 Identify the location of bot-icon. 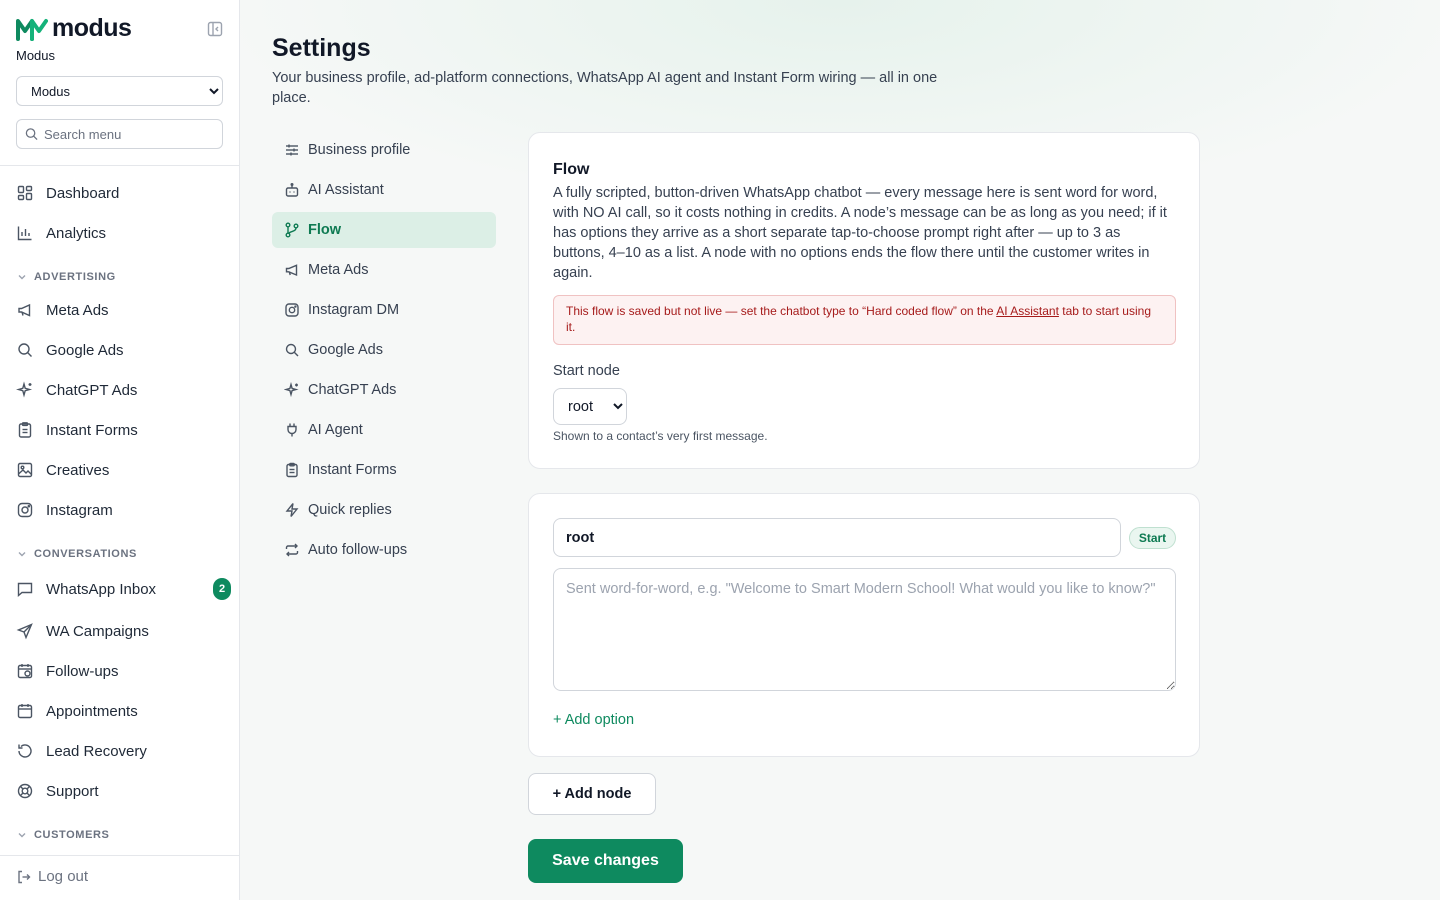
(292, 190).